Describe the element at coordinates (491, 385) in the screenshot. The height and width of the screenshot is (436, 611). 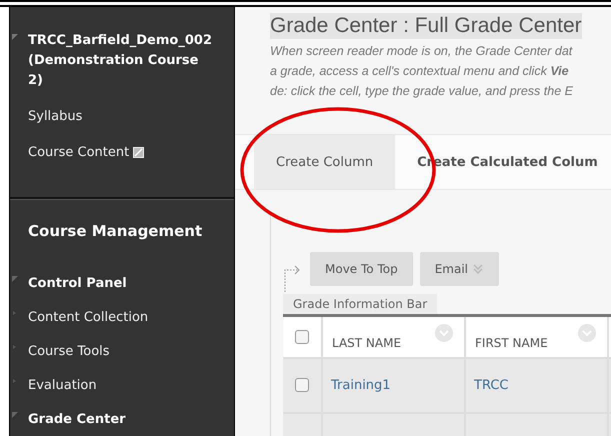
I see `table-cell: TRCC` at that location.